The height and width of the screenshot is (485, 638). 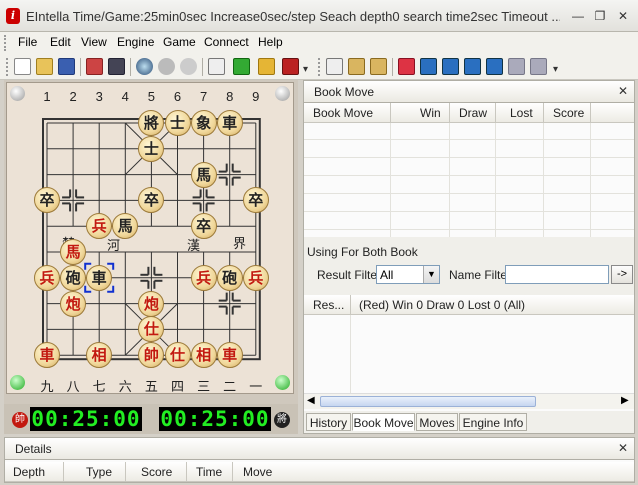 I want to click on menu-game: Game, so click(x=179, y=42).